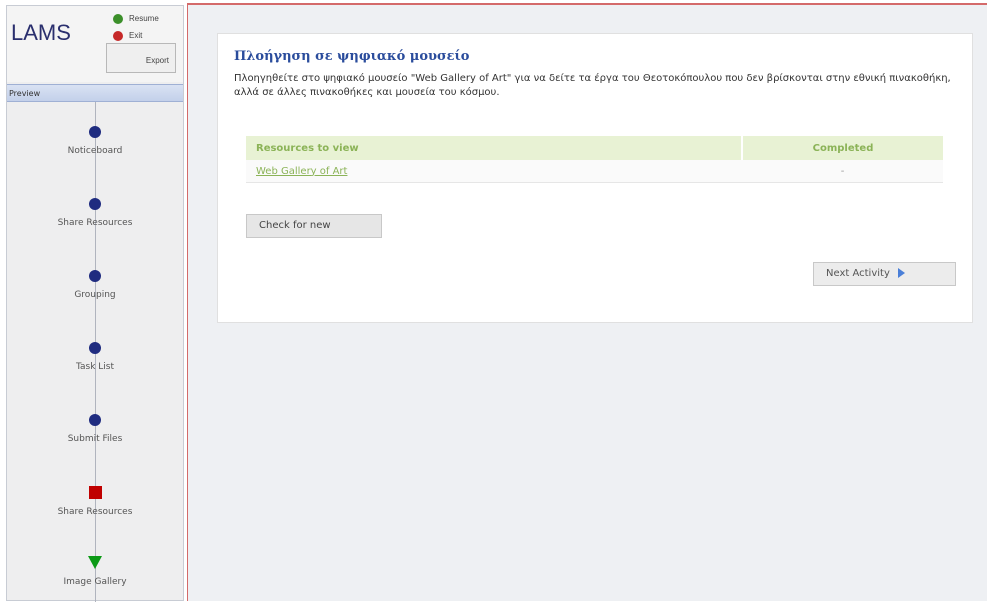 This screenshot has height=602, width=987. Describe the element at coordinates (127, 36) in the screenshot. I see `exit-button: Exit` at that location.